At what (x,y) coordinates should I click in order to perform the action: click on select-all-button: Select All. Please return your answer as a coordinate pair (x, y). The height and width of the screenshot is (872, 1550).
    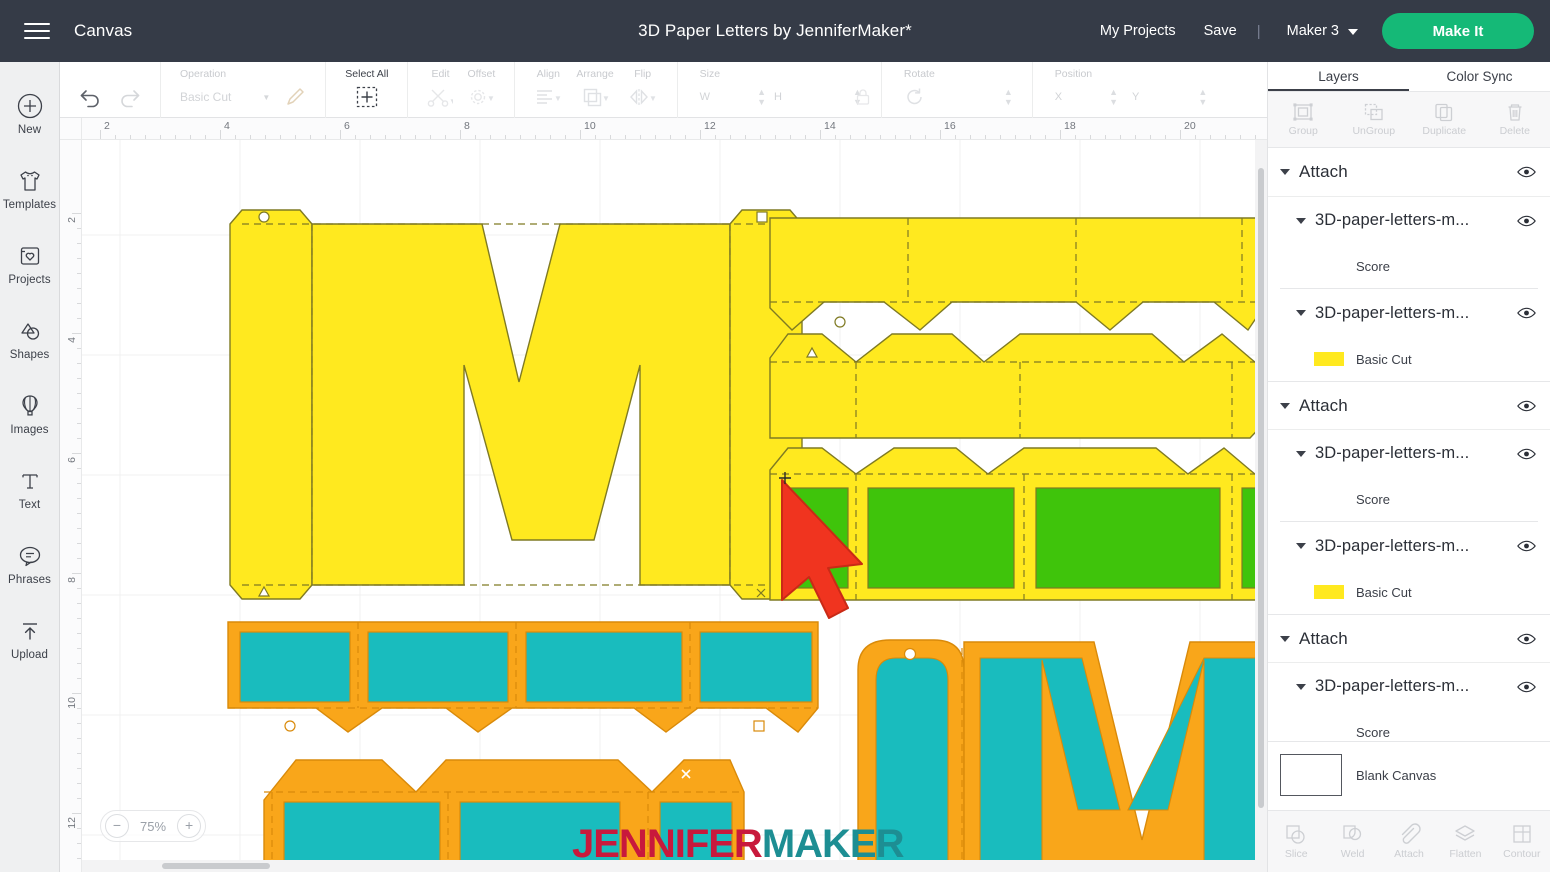
    Looking at the image, I should click on (366, 86).